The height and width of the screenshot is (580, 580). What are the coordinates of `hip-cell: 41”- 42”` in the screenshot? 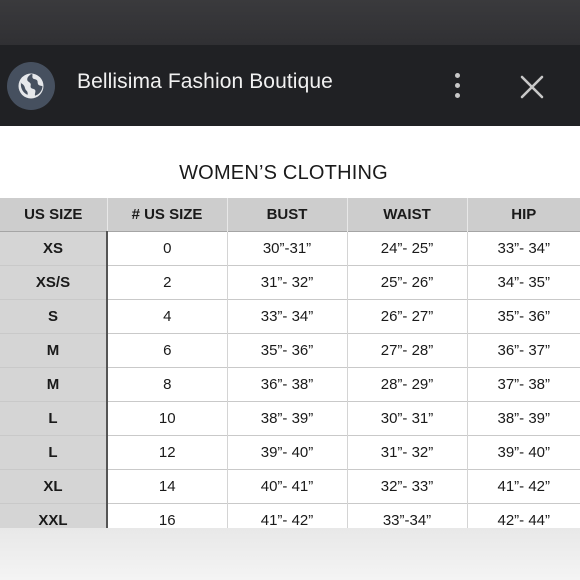 It's located at (523, 486).